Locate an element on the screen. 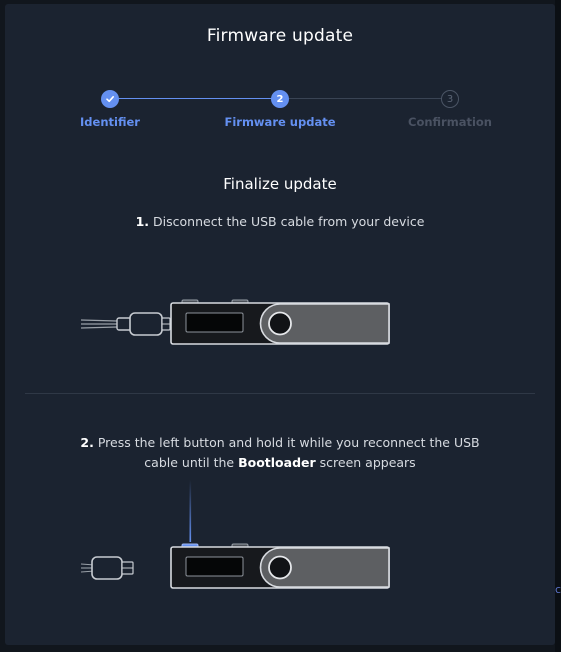 The width and height of the screenshot is (561, 652). step-identifier-dot is located at coordinates (110, 99).